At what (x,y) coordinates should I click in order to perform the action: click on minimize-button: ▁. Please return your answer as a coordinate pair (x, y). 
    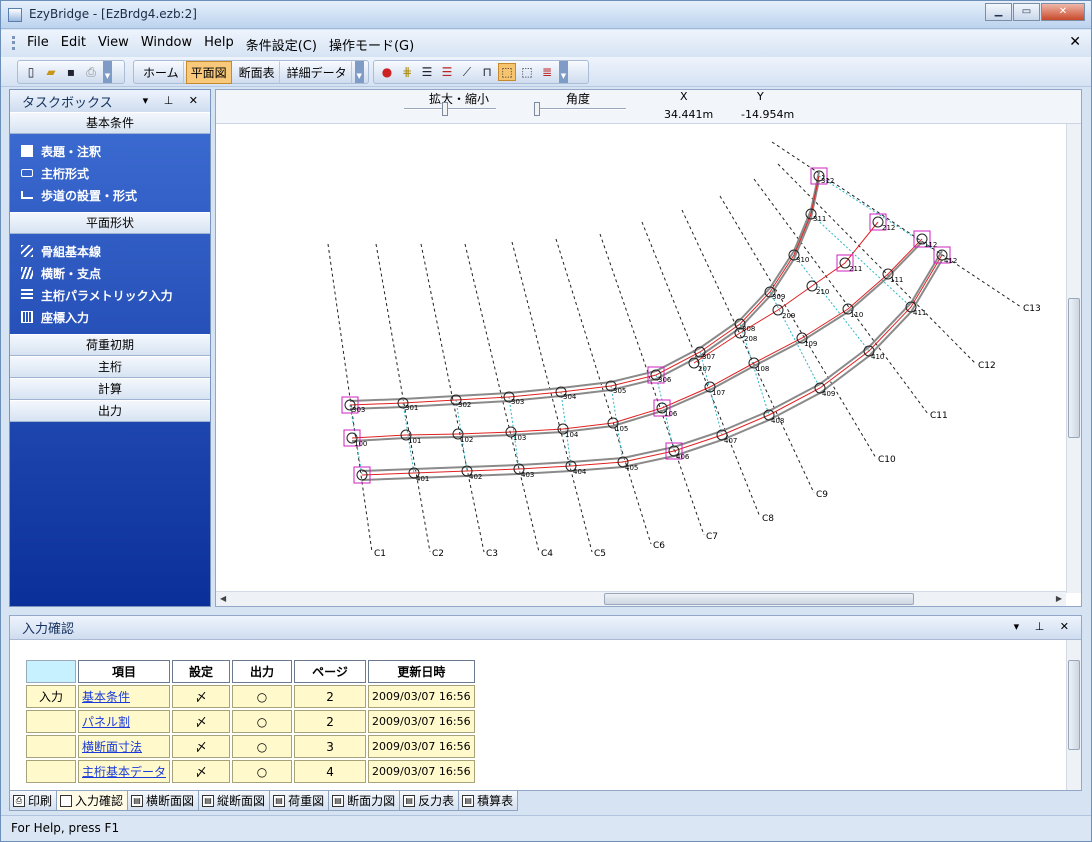
    Looking at the image, I should click on (998, 12).